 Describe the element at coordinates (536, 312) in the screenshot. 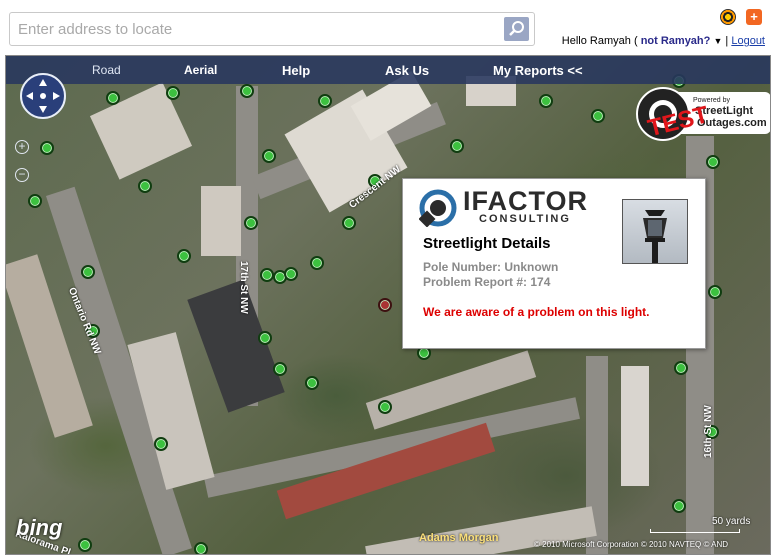

I see `problem-alert: We are aware of a problem on this light.` at that location.